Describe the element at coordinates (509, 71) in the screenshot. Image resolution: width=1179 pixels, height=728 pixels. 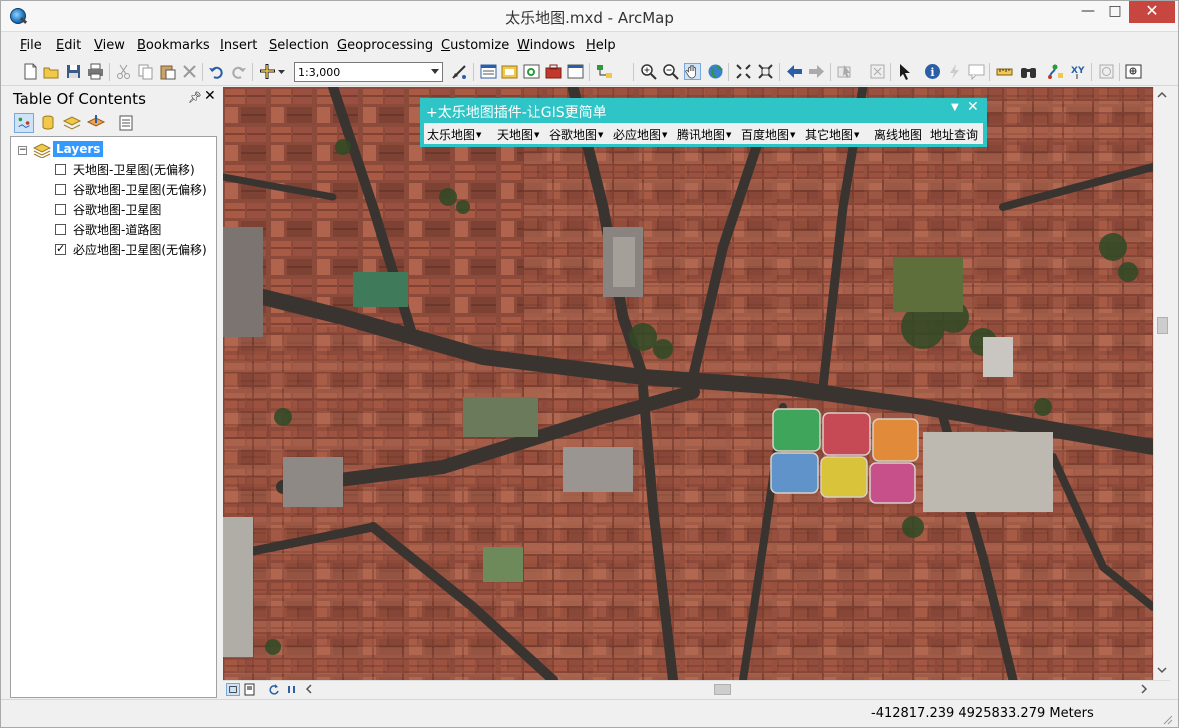
I see `catalog-icon` at that location.